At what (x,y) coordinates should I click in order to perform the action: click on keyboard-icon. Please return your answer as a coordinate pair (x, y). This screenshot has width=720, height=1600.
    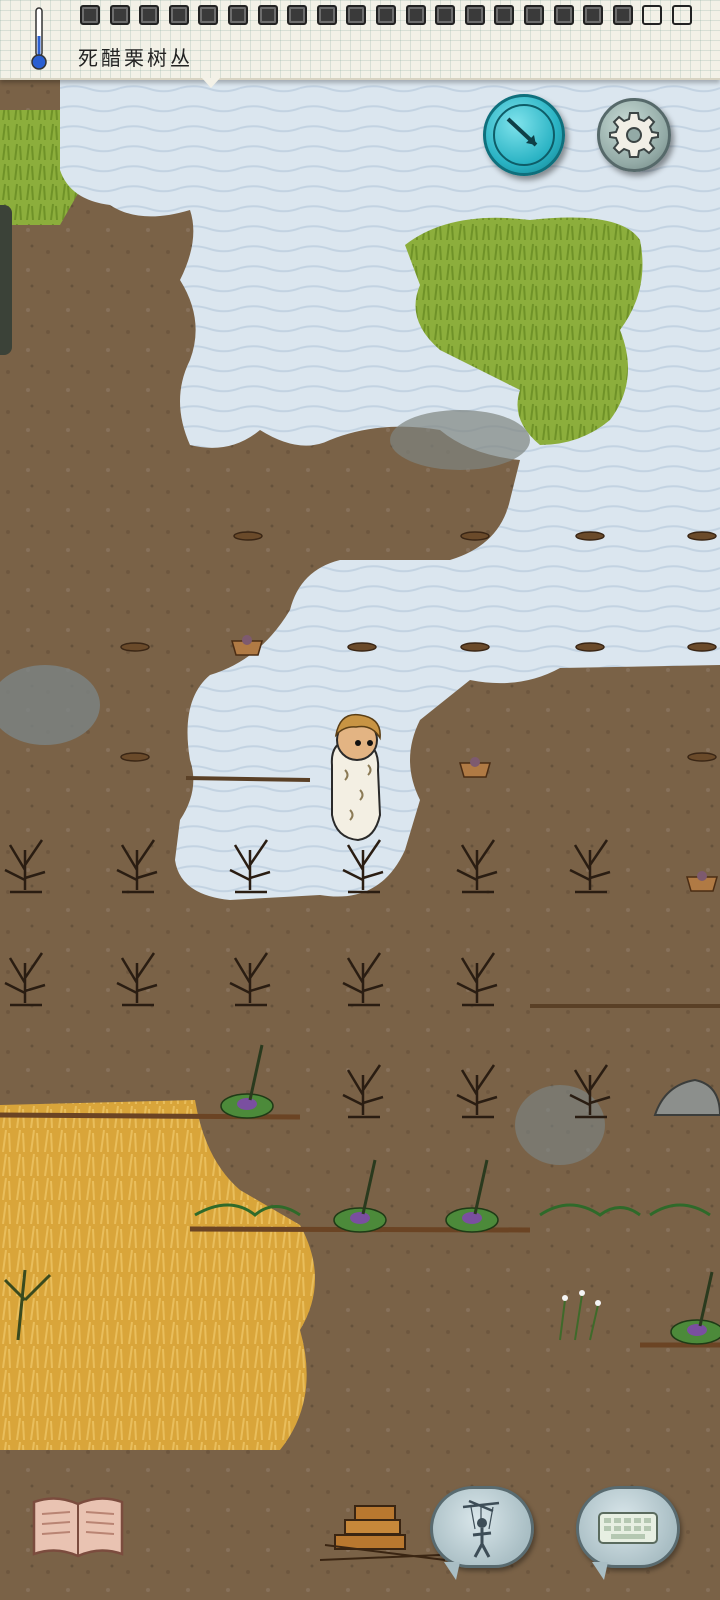
    Looking at the image, I should click on (628, 1528).